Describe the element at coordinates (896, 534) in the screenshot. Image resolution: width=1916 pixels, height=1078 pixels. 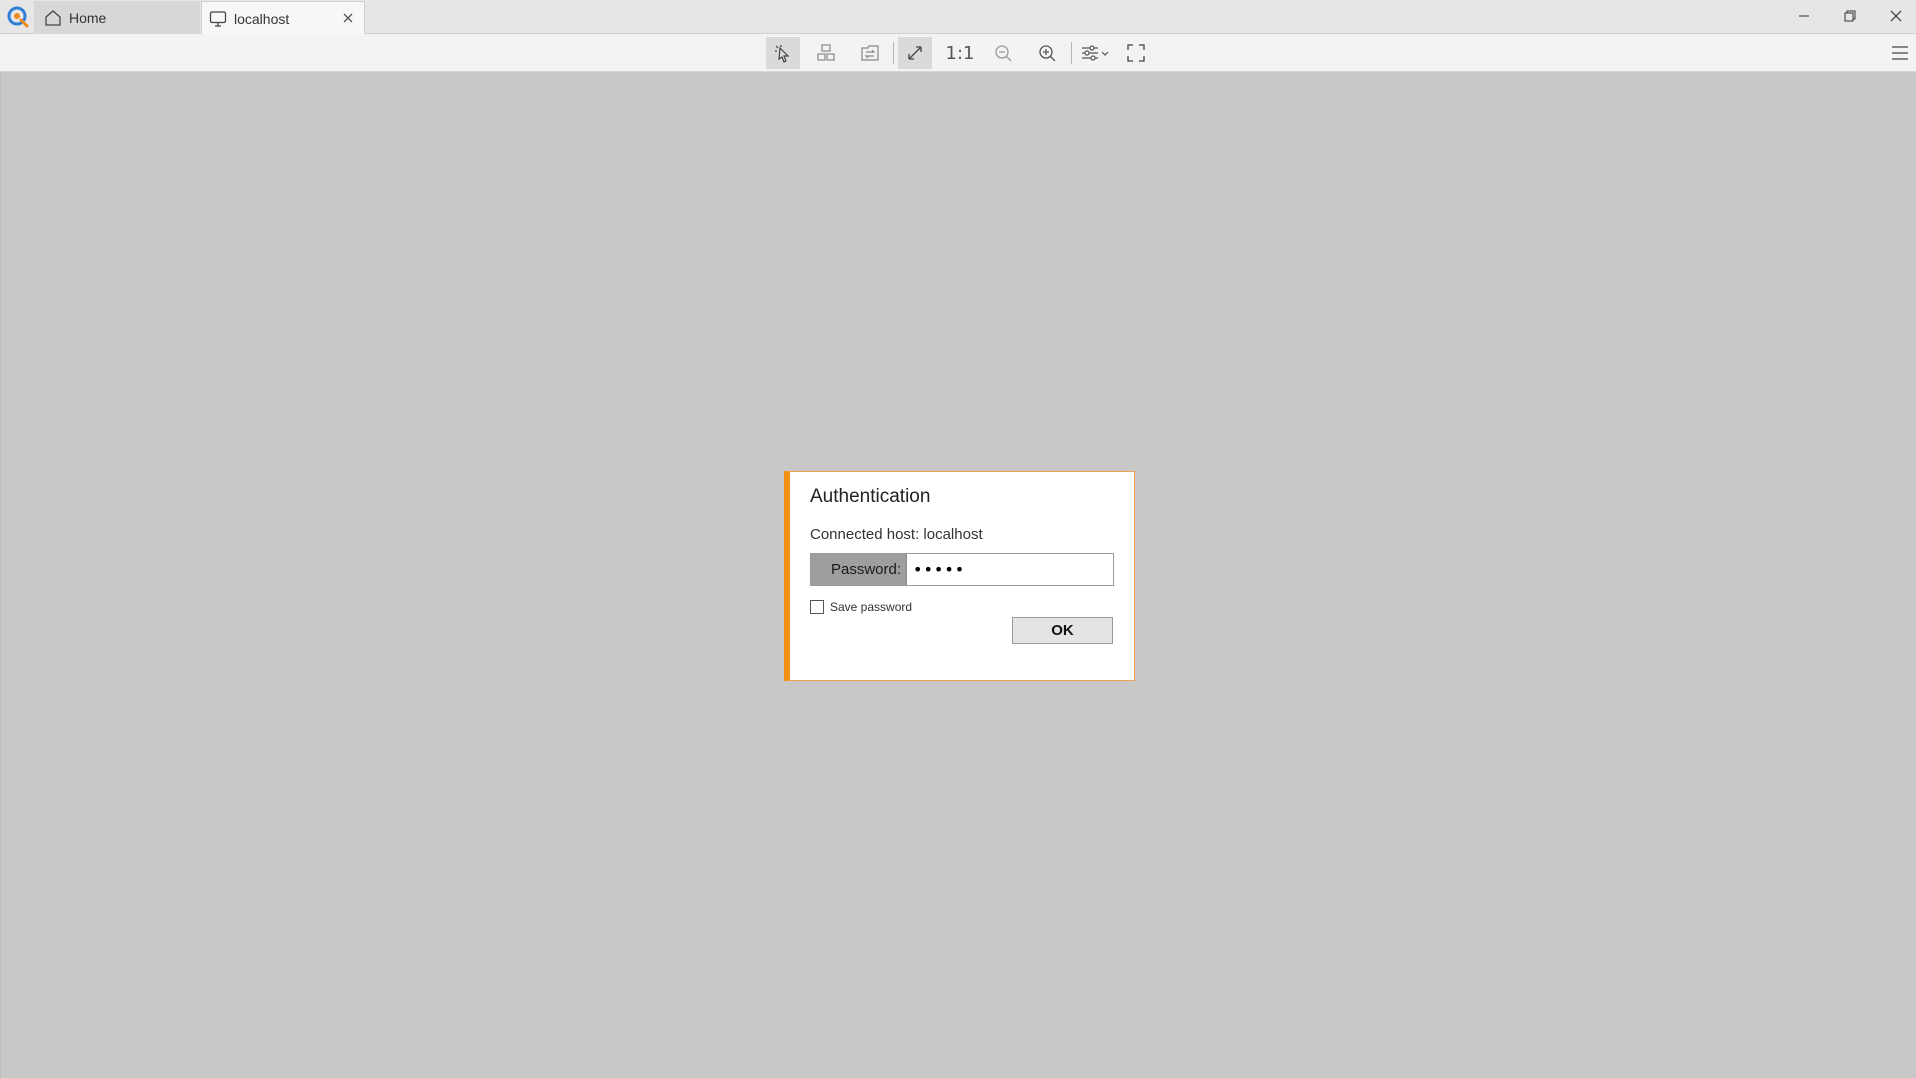
I see `connected-host-text: Connected host: localhost` at that location.